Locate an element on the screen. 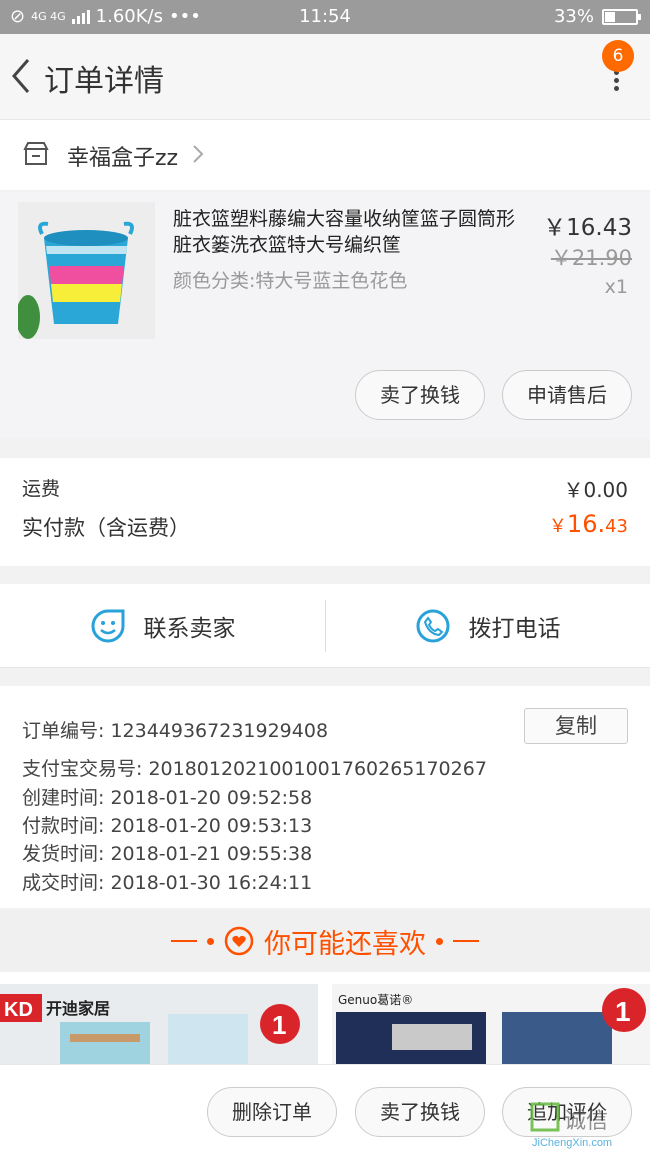  status-bar: ⊘ 4G 4G 1.60K/s ••• 11:54 33% is located at coordinates (325, 17).